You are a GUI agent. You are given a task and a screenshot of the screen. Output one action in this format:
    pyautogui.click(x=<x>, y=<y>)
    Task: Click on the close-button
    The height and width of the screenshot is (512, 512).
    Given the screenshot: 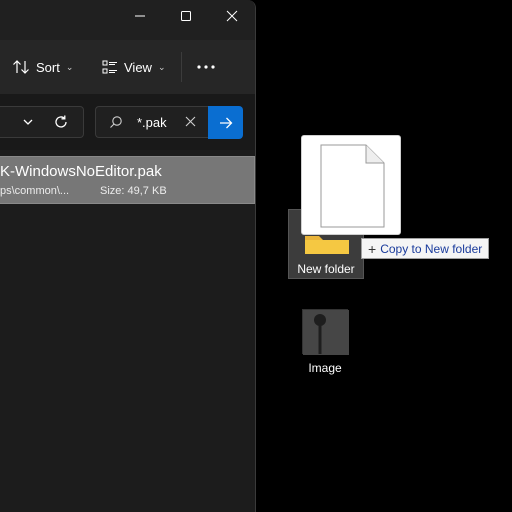 What is the action you would take?
    pyautogui.click(x=232, y=16)
    